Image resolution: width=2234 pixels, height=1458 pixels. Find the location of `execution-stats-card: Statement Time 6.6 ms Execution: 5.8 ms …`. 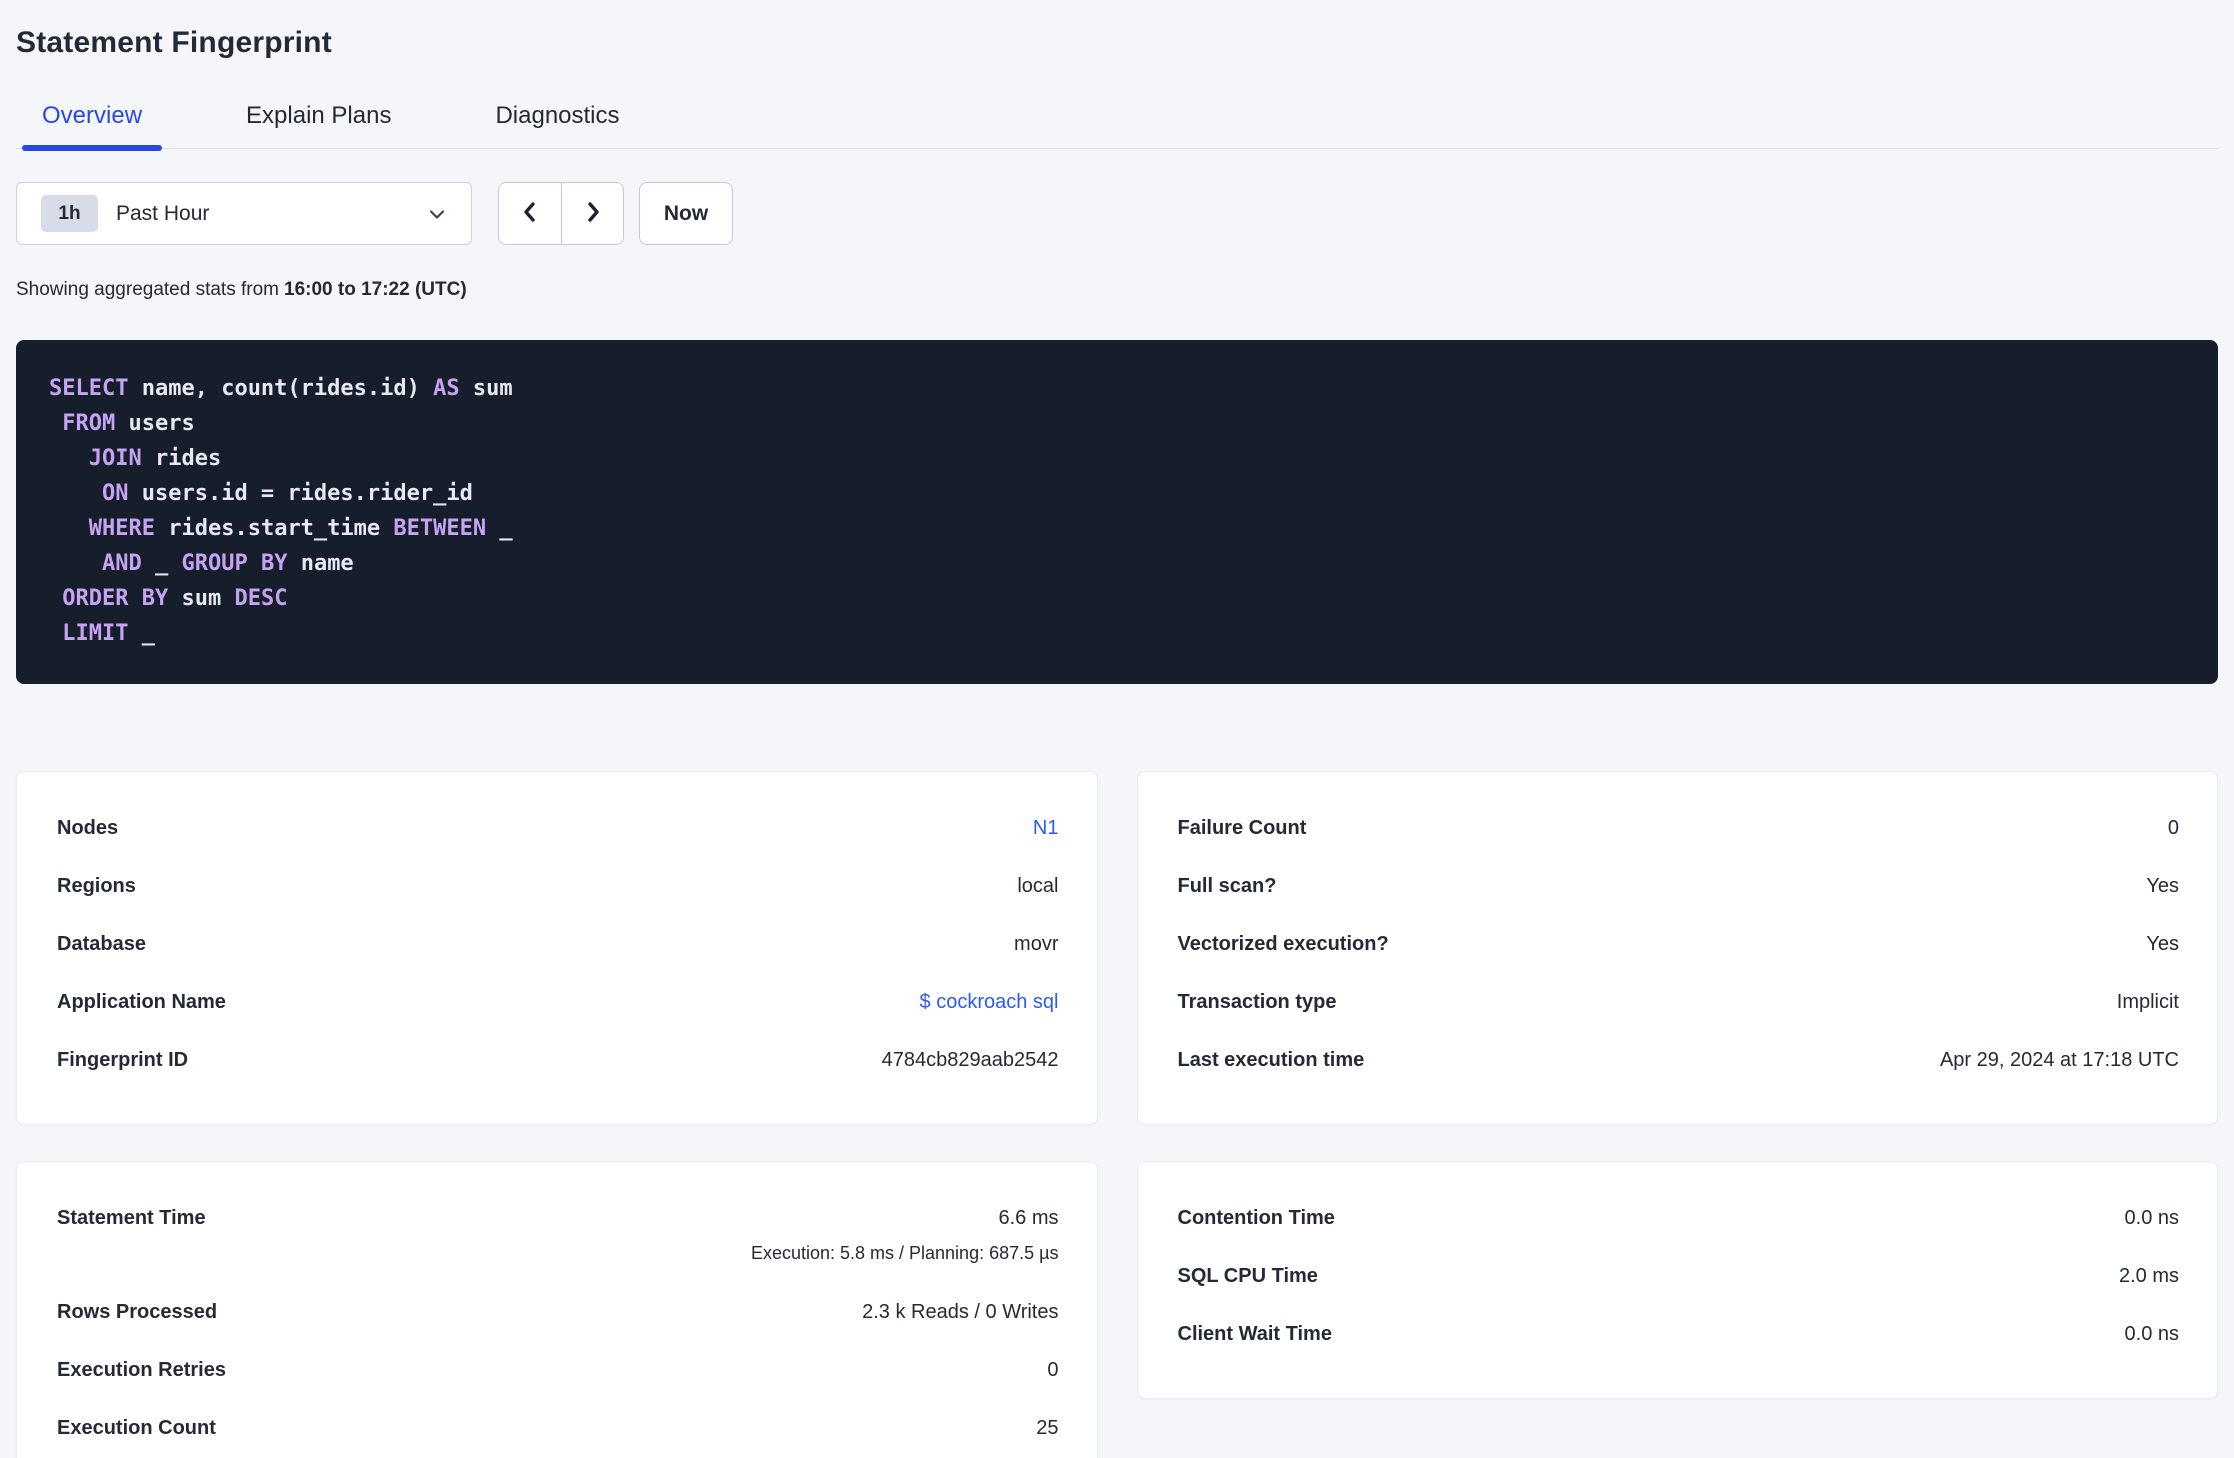

execution-stats-card: Statement Time 6.6 ms Execution: 5.8 ms … is located at coordinates (557, 1309).